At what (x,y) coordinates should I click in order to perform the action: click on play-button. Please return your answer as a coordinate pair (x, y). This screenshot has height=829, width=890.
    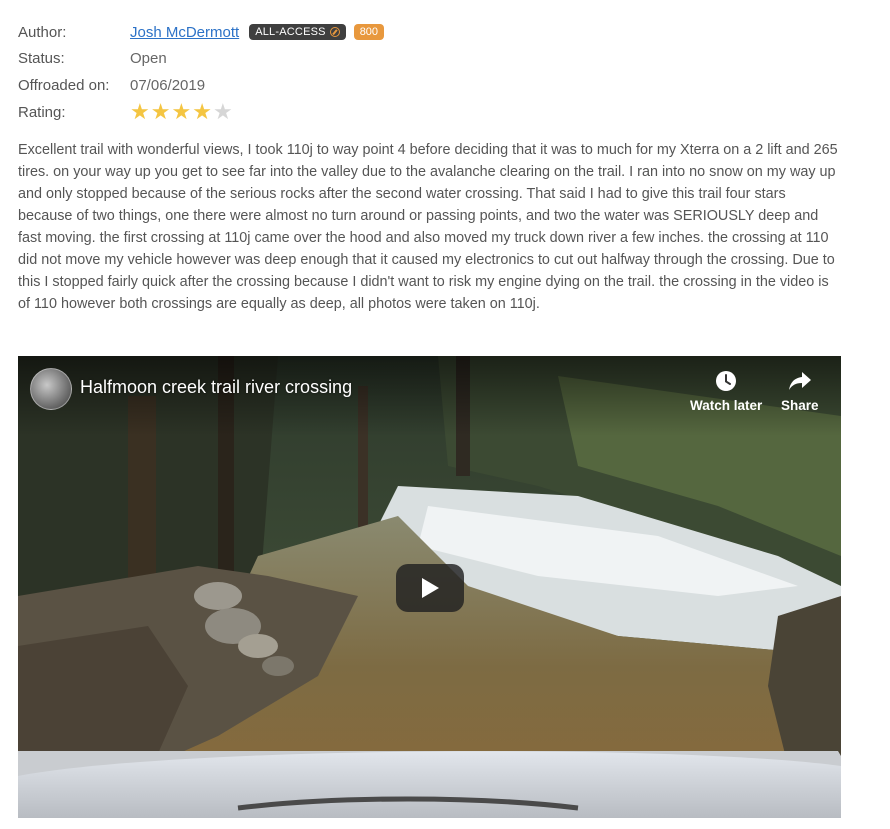
    Looking at the image, I should click on (430, 588).